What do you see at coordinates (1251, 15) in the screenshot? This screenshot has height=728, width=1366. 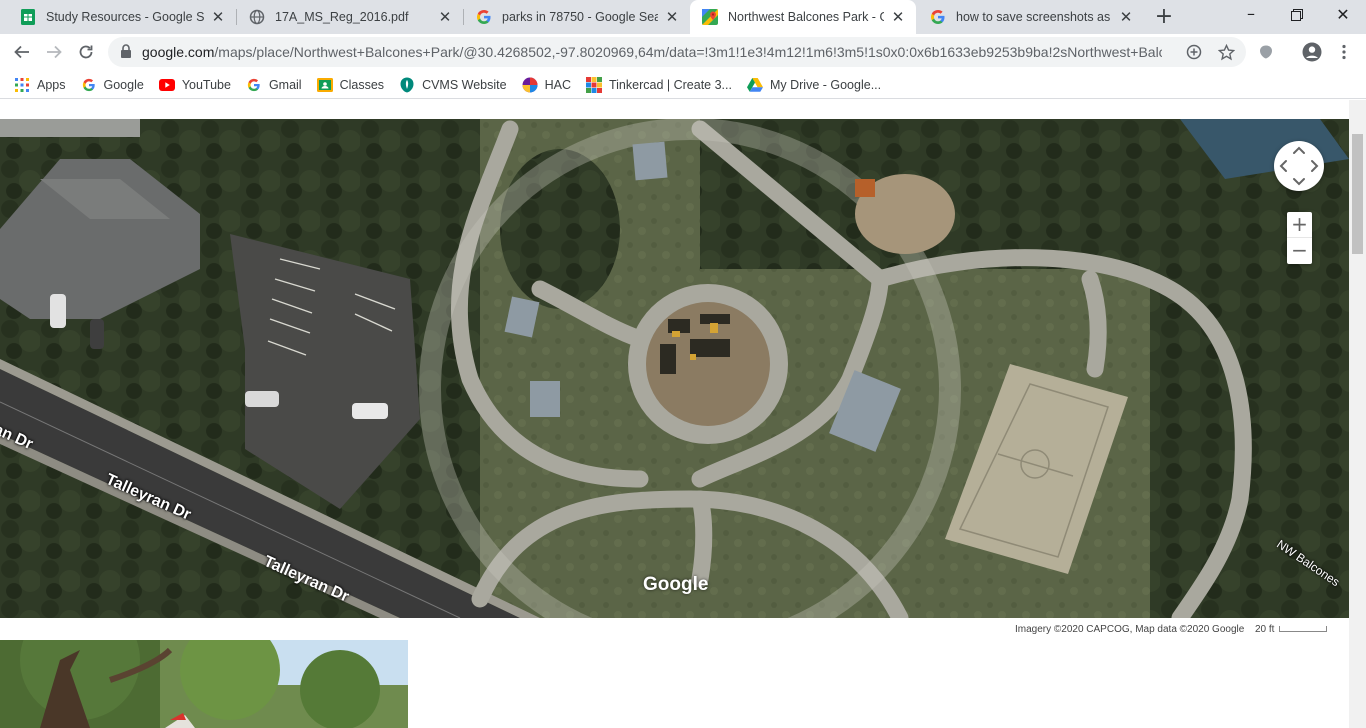 I see `minimize-window-button: –` at bounding box center [1251, 15].